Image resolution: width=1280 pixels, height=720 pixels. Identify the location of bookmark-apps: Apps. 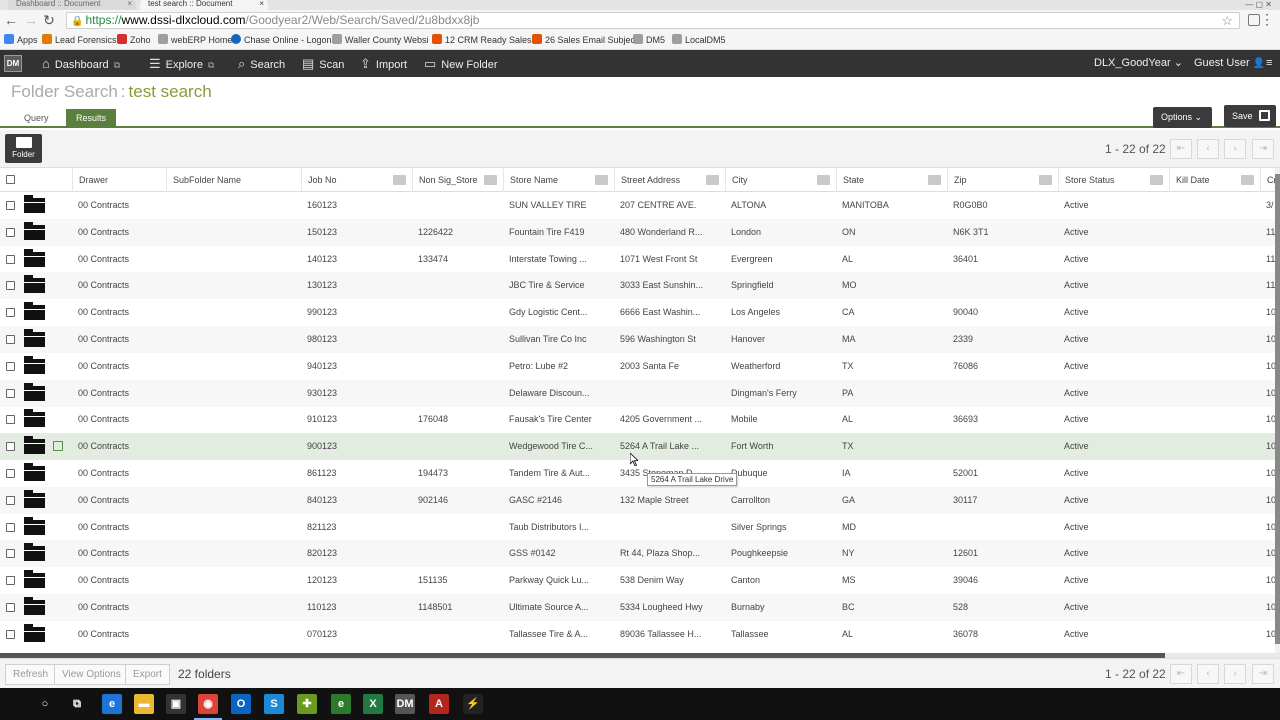
(21, 40).